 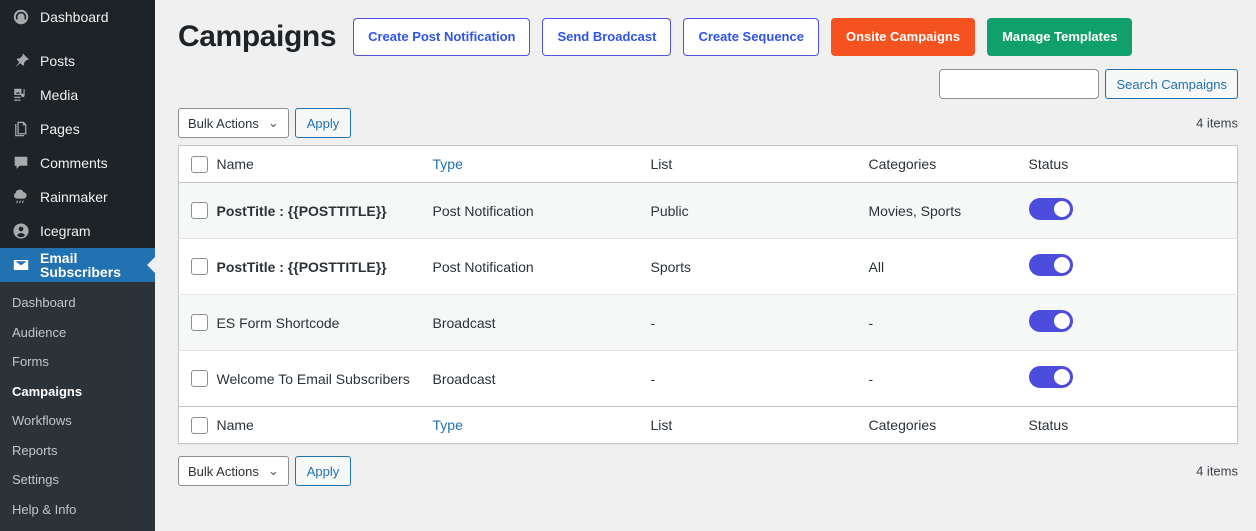 What do you see at coordinates (903, 37) in the screenshot?
I see `onsite-campaigns-button: Onsite Campaigns` at bounding box center [903, 37].